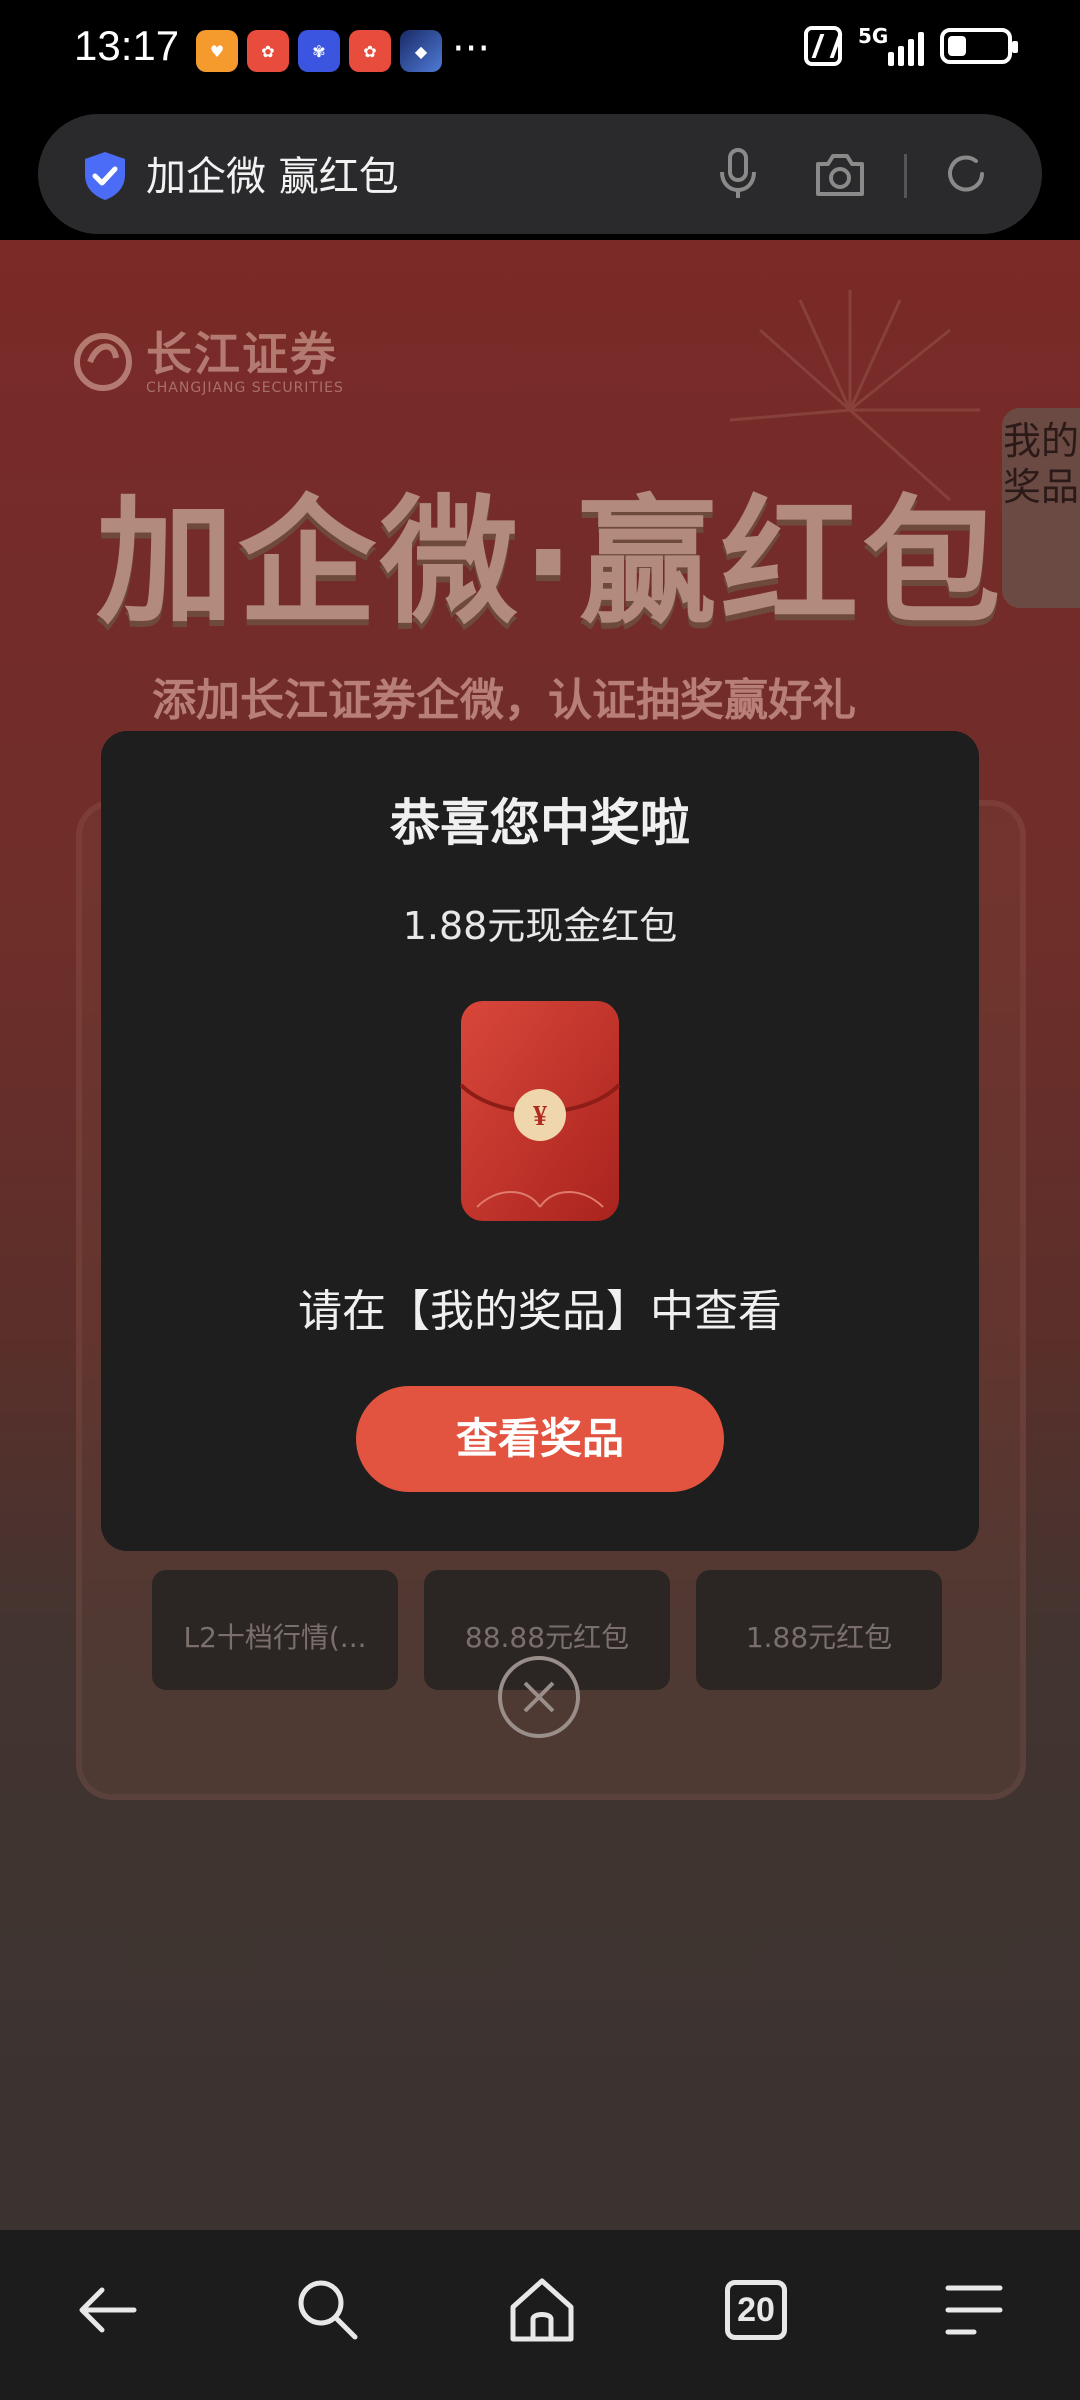 Image resolution: width=1080 pixels, height=2400 pixels. What do you see at coordinates (738, 174) in the screenshot?
I see `microphone-icon` at bounding box center [738, 174].